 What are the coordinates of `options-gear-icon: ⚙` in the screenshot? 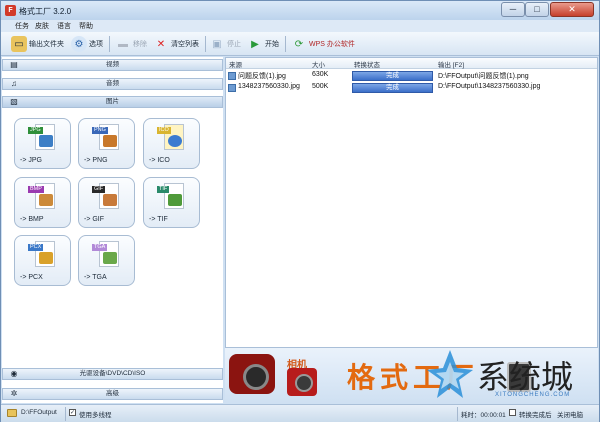 It's located at (79, 44).